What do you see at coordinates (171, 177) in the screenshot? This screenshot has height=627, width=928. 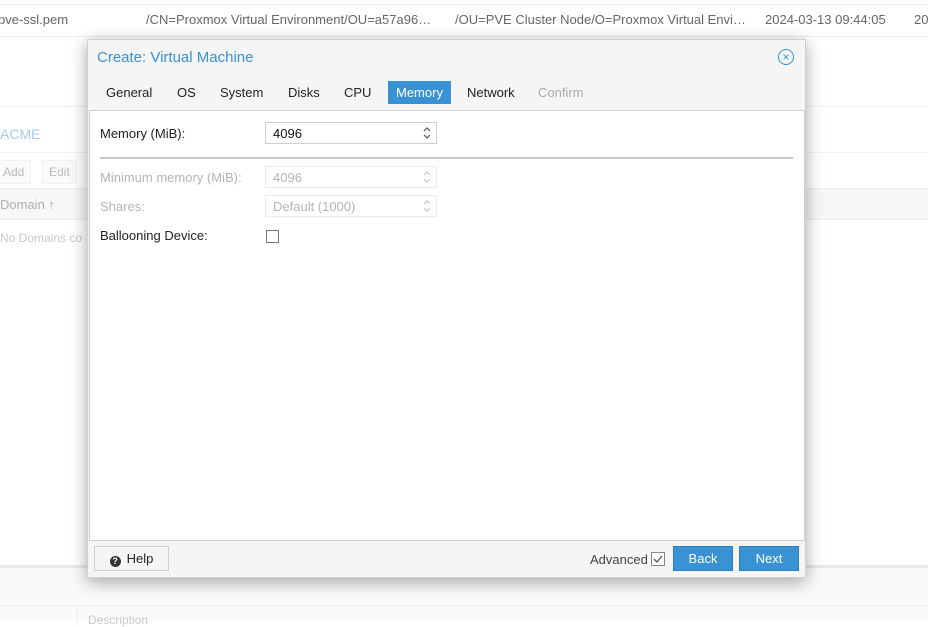 I see `min-memory-label: Minimum memory (MiB):` at bounding box center [171, 177].